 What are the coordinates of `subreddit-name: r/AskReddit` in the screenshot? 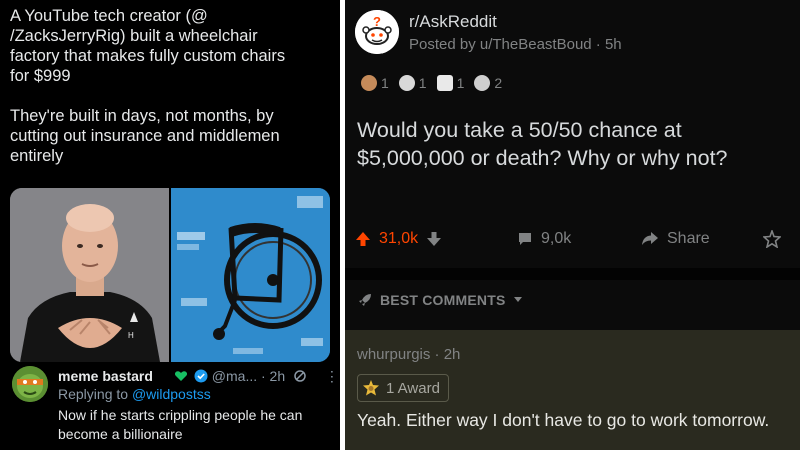 It's located at (453, 22).